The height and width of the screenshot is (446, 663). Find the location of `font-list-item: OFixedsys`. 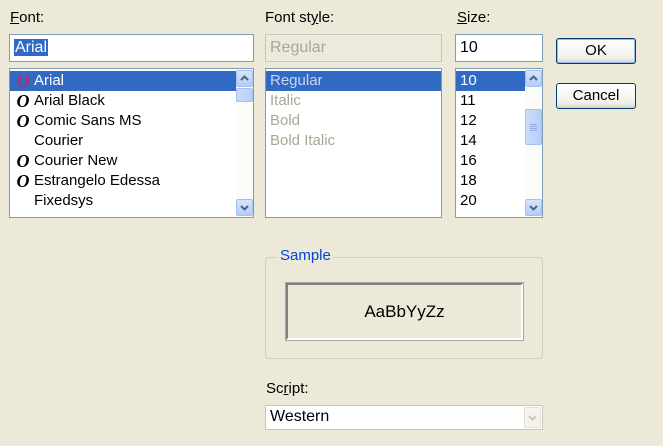

font-list-item: OFixedsys is located at coordinates (131, 201).